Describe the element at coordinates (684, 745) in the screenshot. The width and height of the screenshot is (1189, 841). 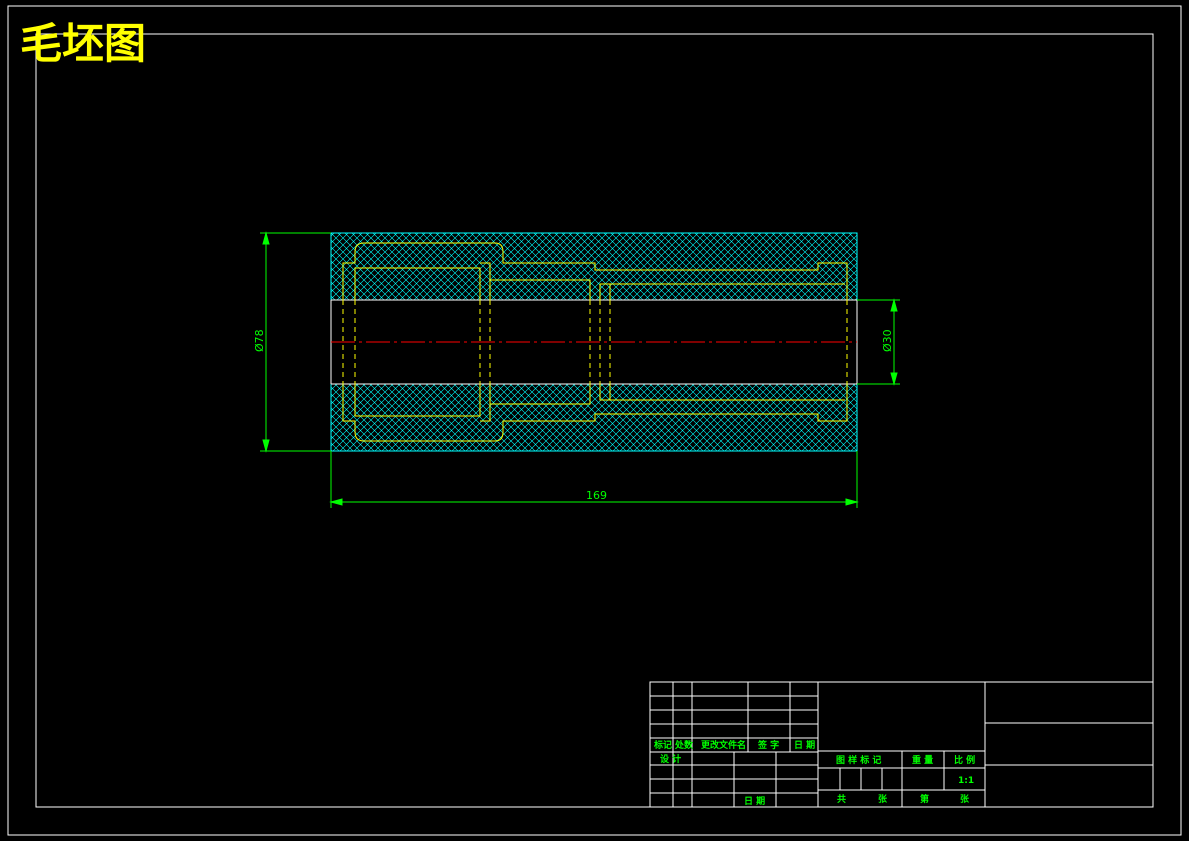
I see `tb-count: 处数` at that location.